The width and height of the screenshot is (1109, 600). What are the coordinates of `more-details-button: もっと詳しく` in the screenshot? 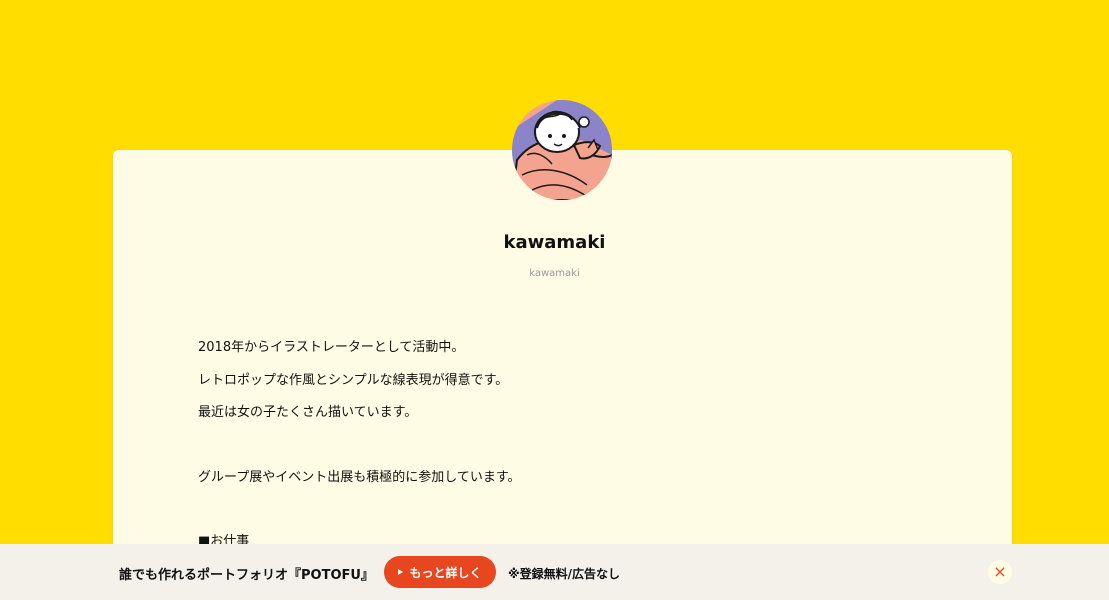 It's located at (440, 572).